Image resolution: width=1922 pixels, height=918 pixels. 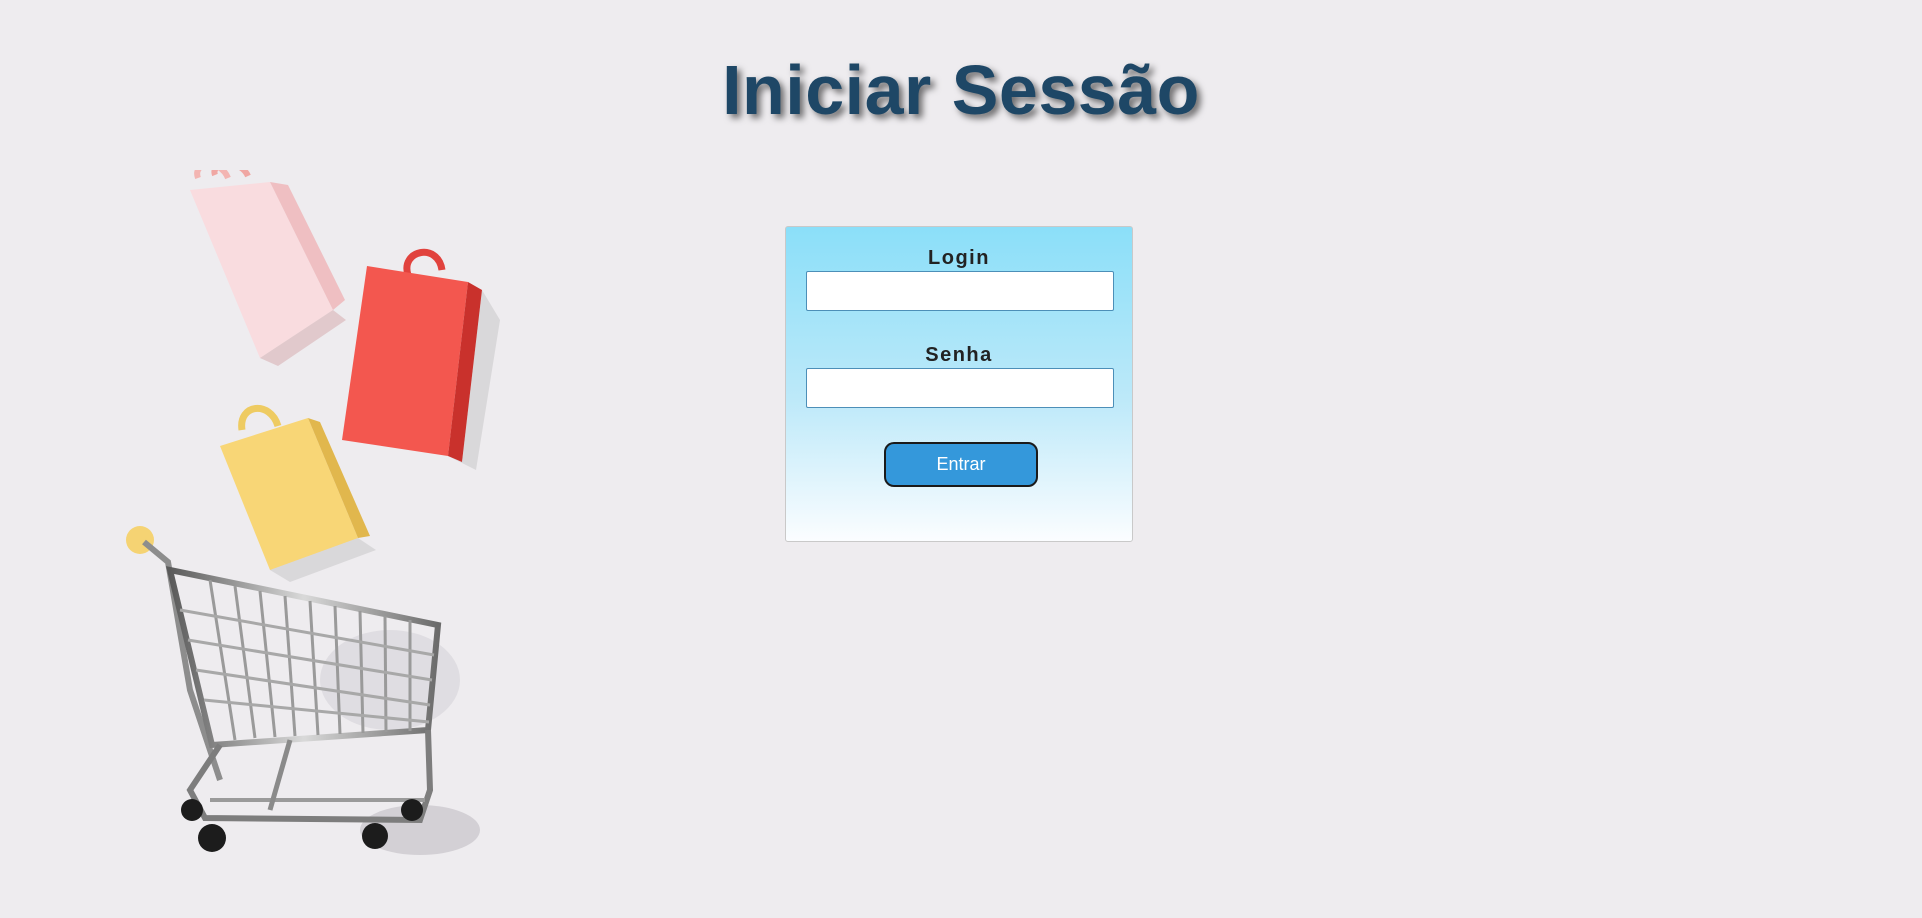 What do you see at coordinates (959, 355) in the screenshot?
I see `senha-label: Senha` at bounding box center [959, 355].